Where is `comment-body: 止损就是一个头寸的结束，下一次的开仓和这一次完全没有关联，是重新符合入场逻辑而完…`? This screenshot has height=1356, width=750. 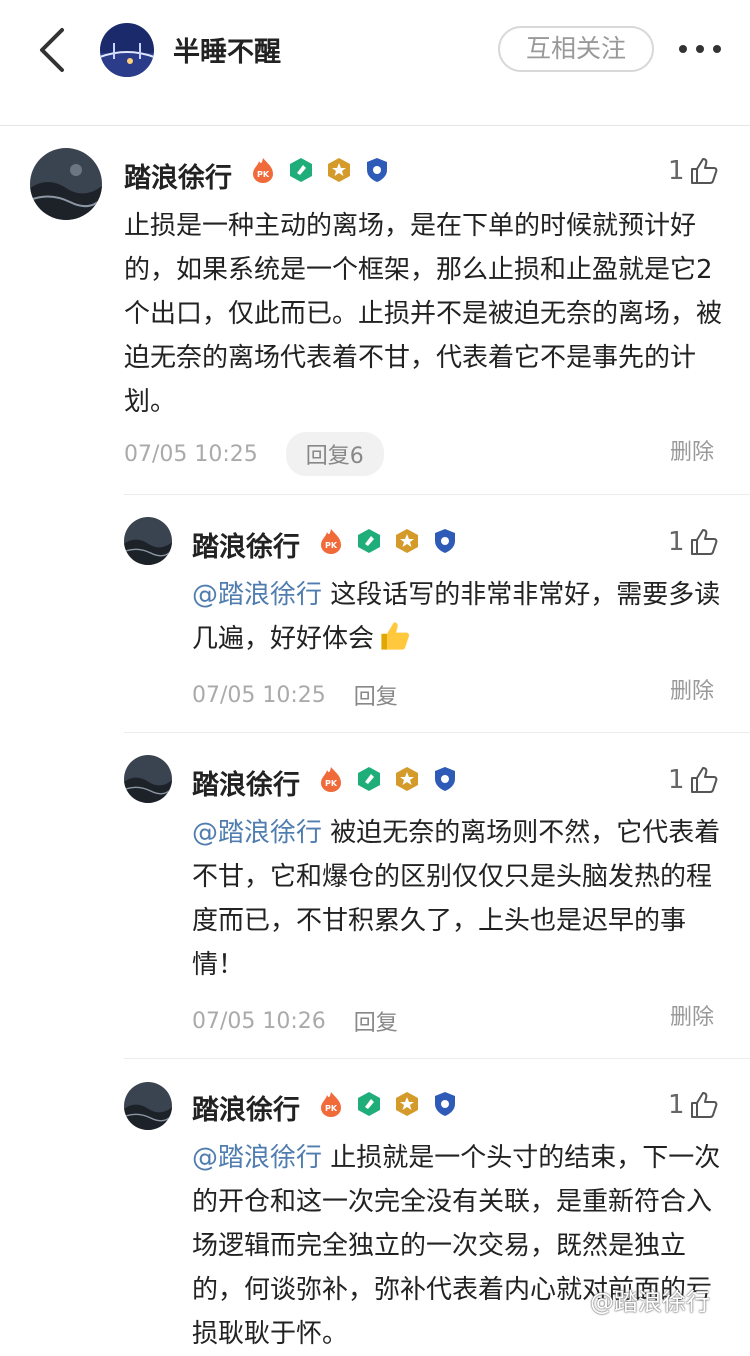 comment-body: 止损就是一个头寸的结束，下一次的开仓和这一次完全没有关联，是重新符合入场逻辑而完… is located at coordinates (456, 1246).